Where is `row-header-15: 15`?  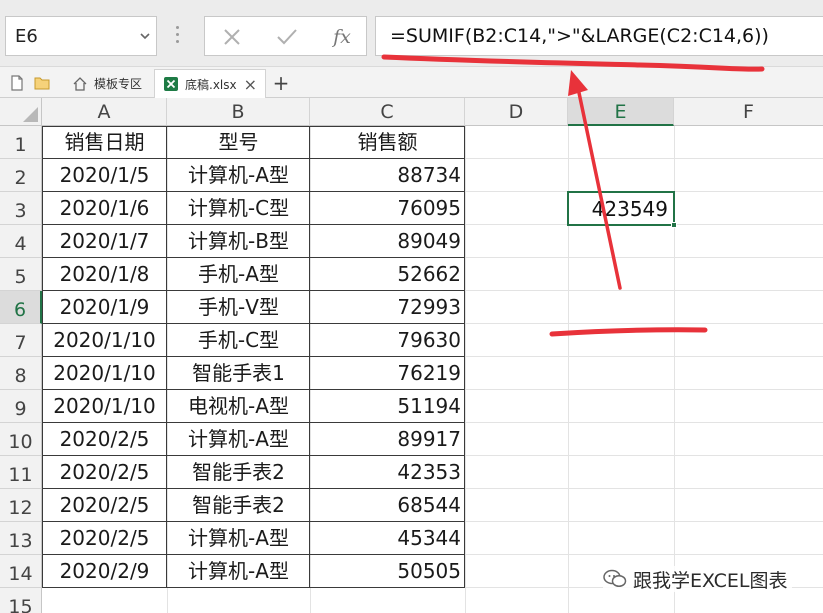 row-header-15: 15 is located at coordinates (21, 600).